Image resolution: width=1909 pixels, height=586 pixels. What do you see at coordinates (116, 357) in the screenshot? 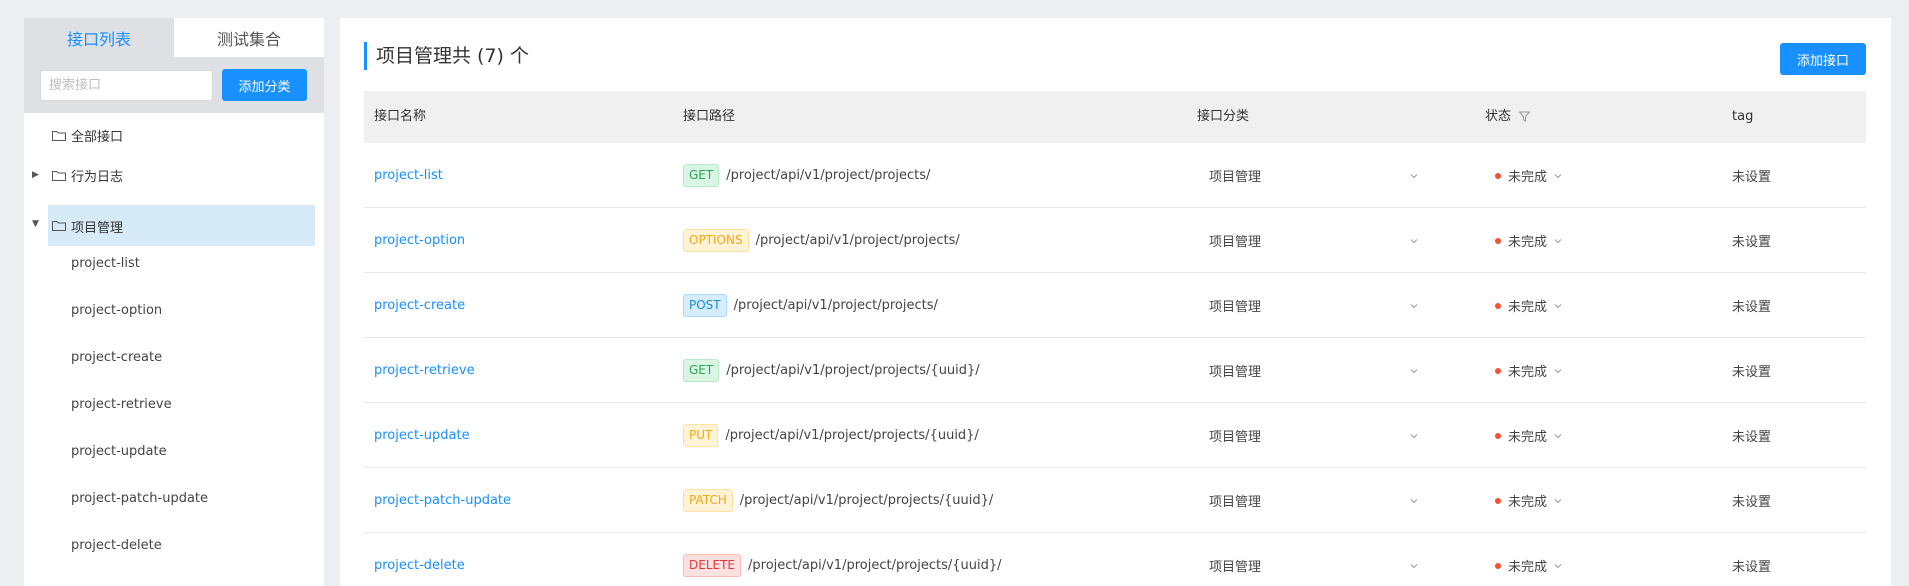
I see `tree-leaf-project-create: project-create` at bounding box center [116, 357].